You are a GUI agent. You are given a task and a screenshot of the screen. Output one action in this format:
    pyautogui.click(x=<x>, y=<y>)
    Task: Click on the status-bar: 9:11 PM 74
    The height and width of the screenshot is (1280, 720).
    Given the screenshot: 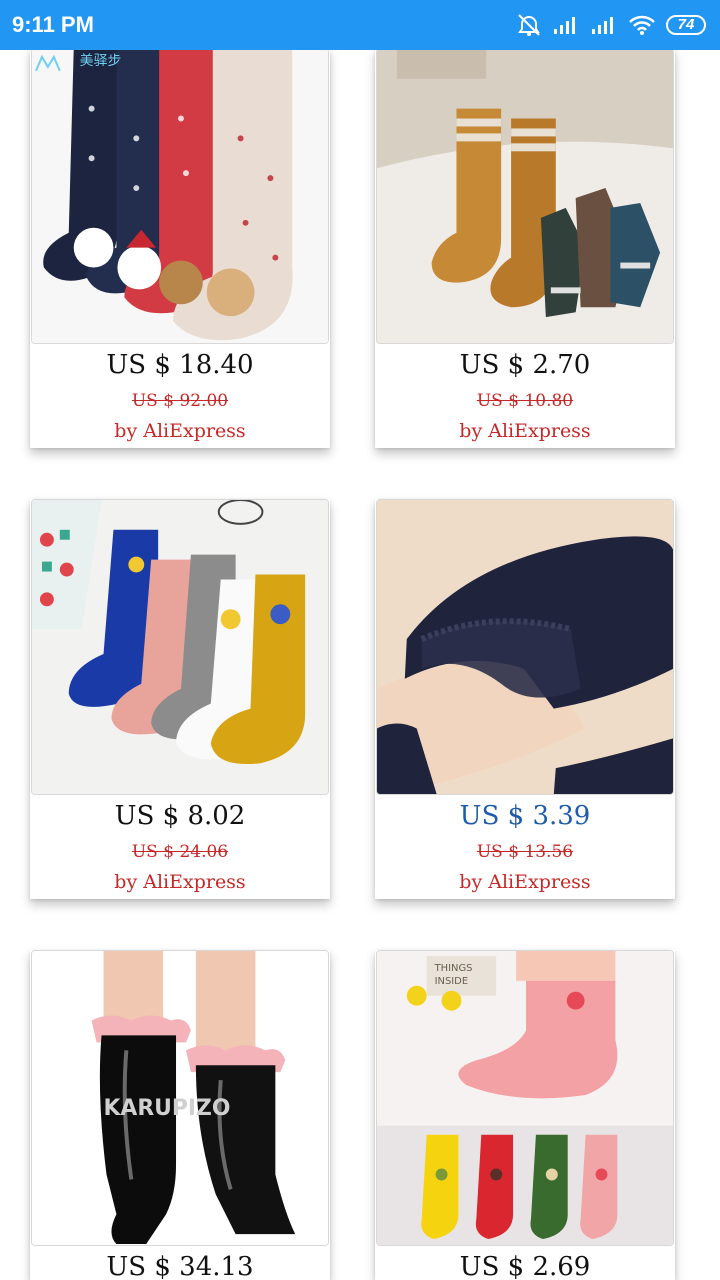 What is the action you would take?
    pyautogui.click(x=360, y=25)
    